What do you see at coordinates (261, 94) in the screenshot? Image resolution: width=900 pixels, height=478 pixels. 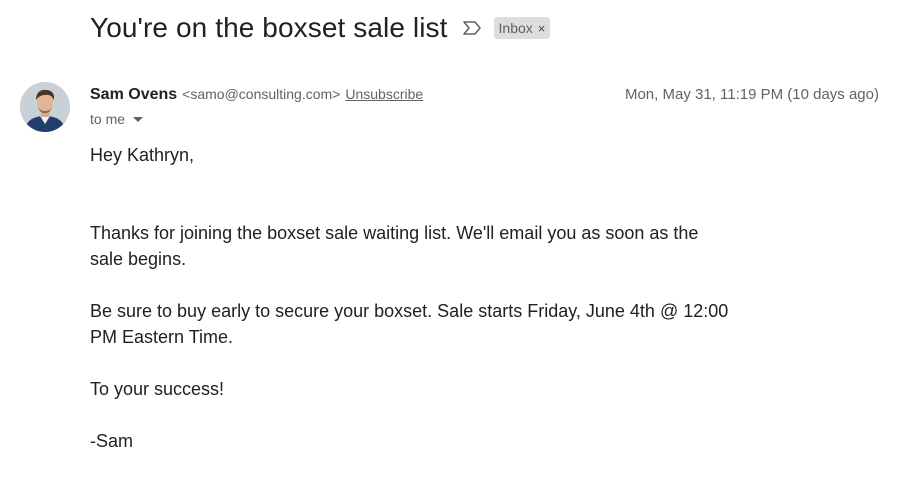 I see `sender-email: <samo@consulting.com>` at bounding box center [261, 94].